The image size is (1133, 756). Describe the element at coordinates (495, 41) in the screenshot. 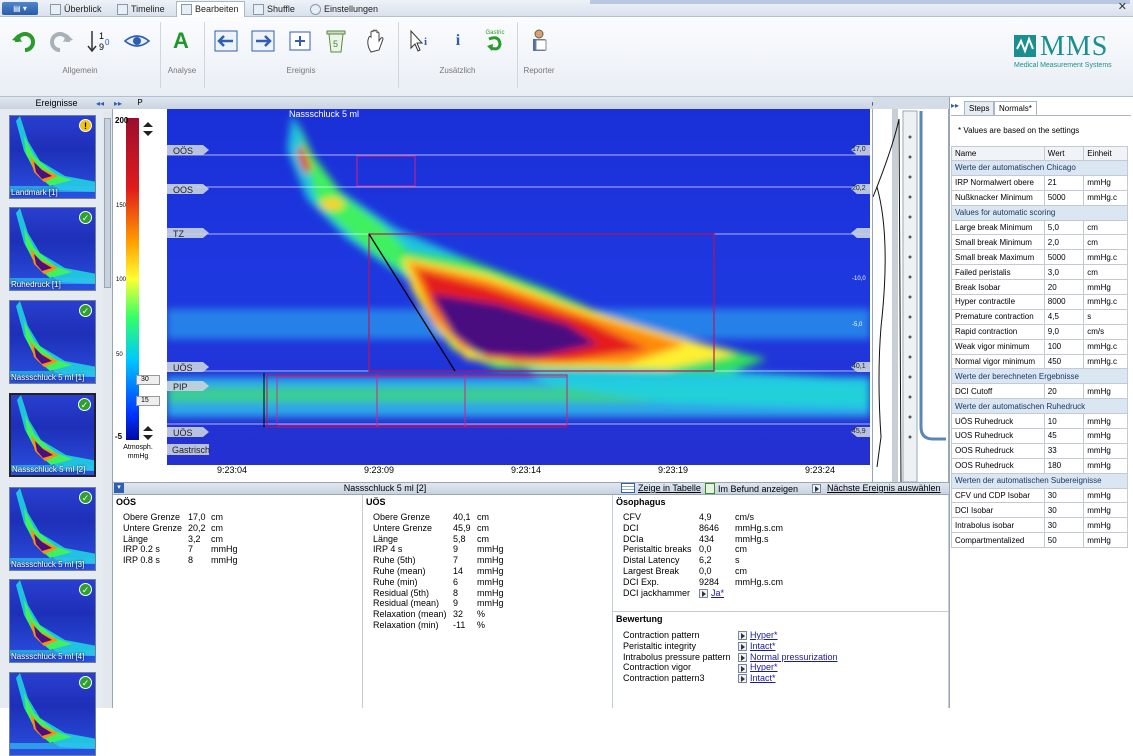

I see `gastric-button: Gastric` at that location.